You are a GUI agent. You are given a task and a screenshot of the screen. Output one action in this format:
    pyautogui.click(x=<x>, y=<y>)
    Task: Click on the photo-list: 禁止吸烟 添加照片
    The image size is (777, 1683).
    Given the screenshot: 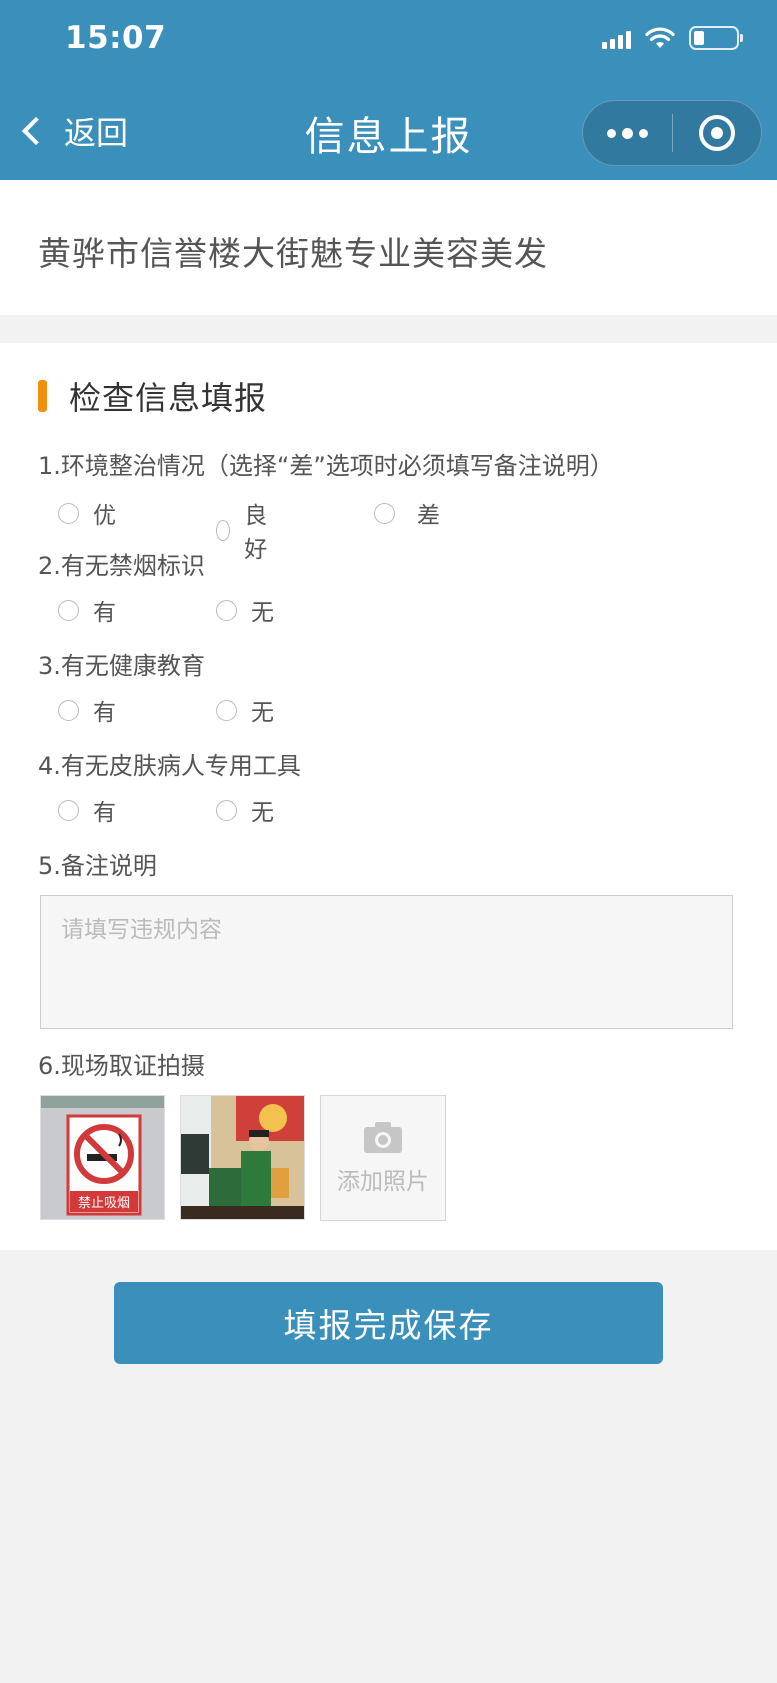 What is the action you would take?
    pyautogui.click(x=243, y=1158)
    